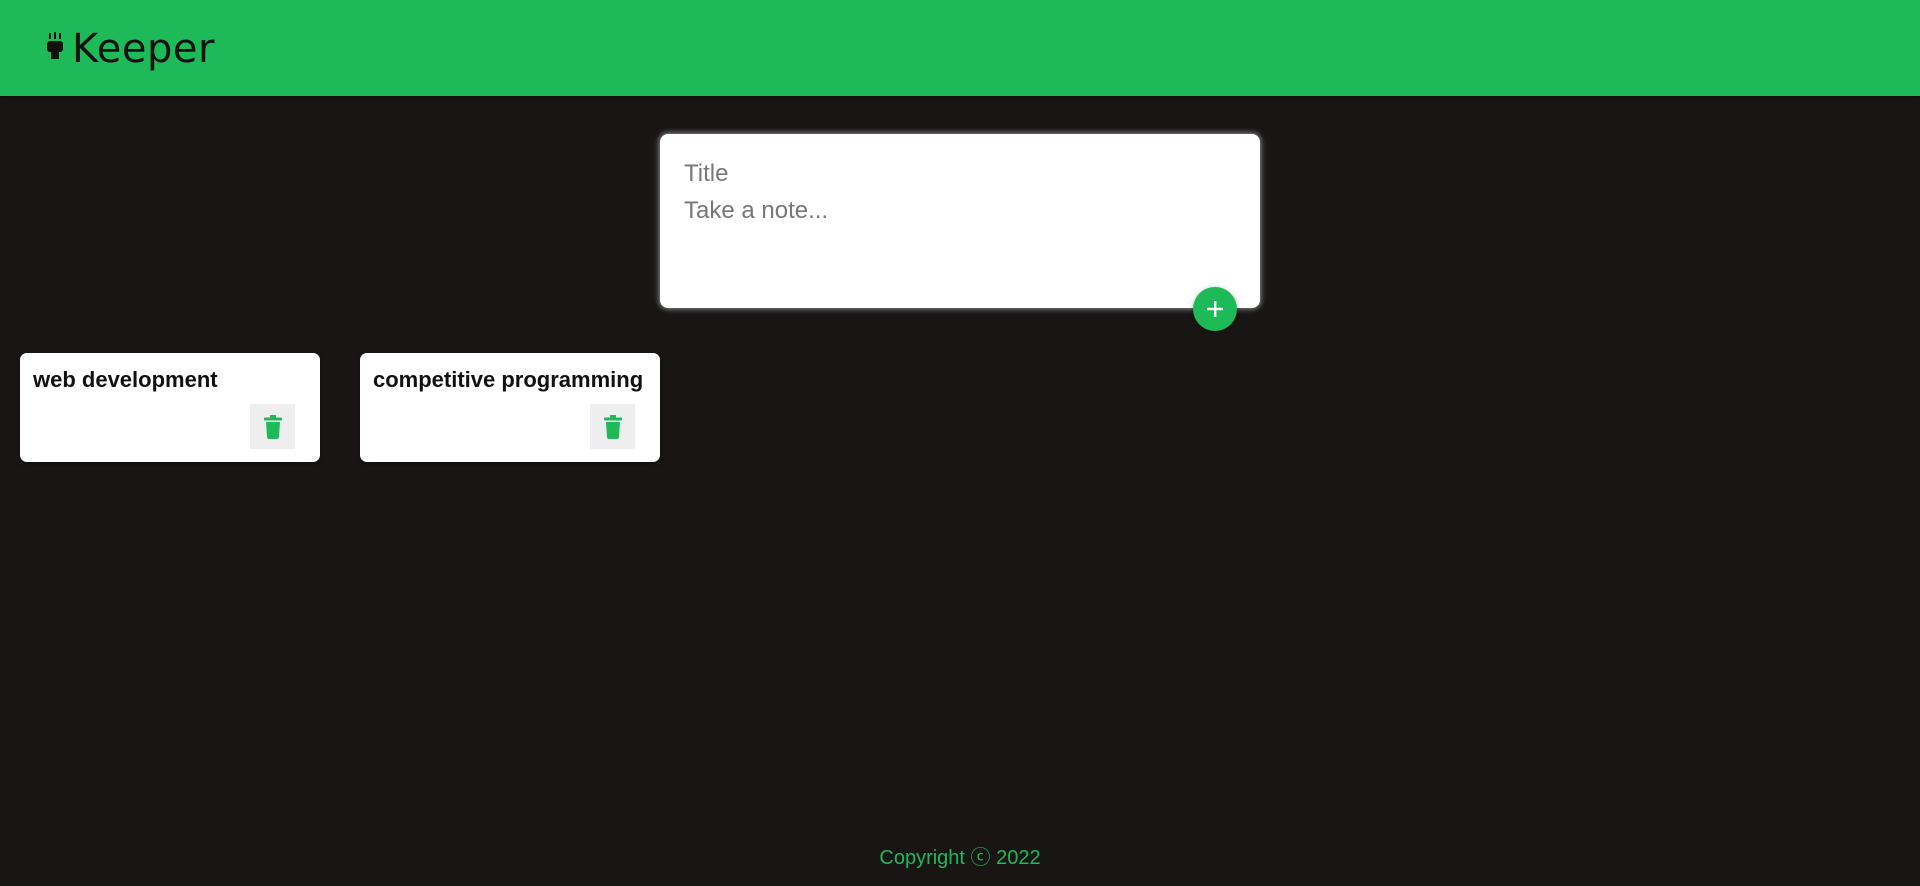 This screenshot has height=886, width=1920. Describe the element at coordinates (959, 174) in the screenshot. I see `note-title-input` at that location.